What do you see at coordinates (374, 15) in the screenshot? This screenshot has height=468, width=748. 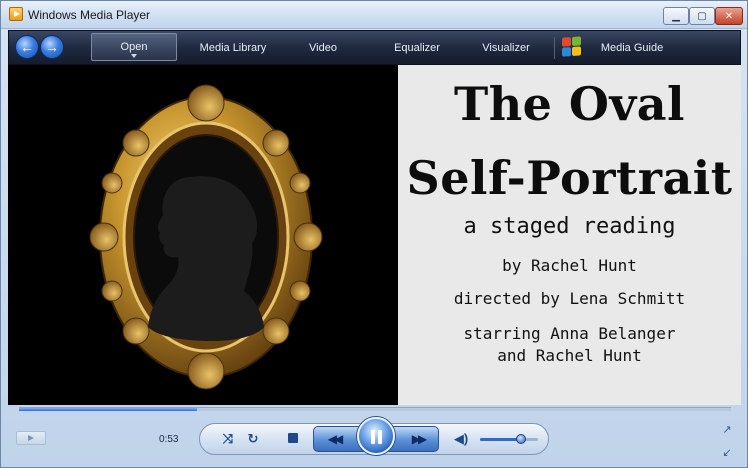 I see `title-bar: Windows Media Player ▁ ▢ ✕` at bounding box center [374, 15].